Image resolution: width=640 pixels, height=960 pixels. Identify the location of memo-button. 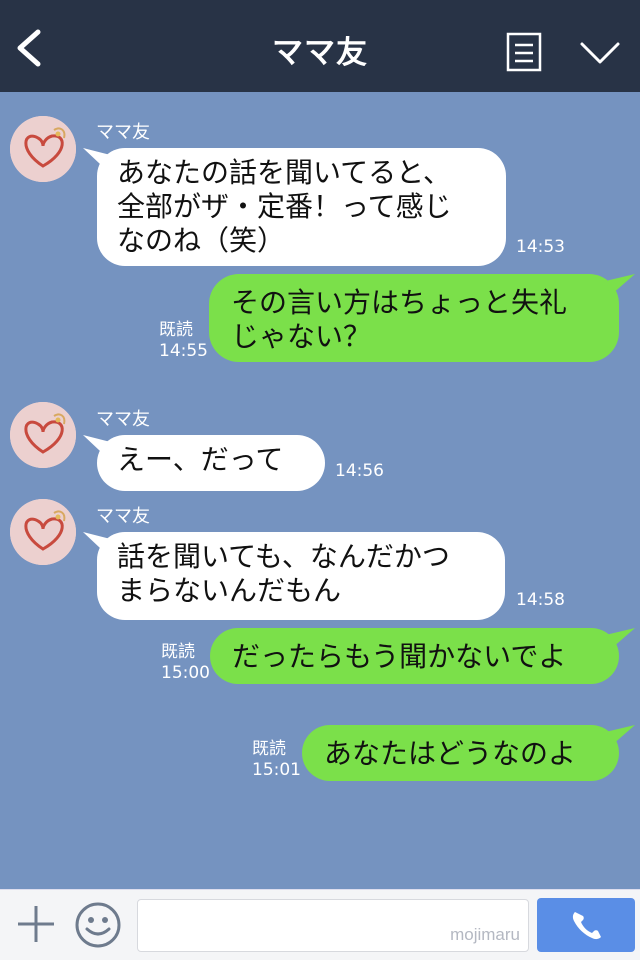
(524, 52).